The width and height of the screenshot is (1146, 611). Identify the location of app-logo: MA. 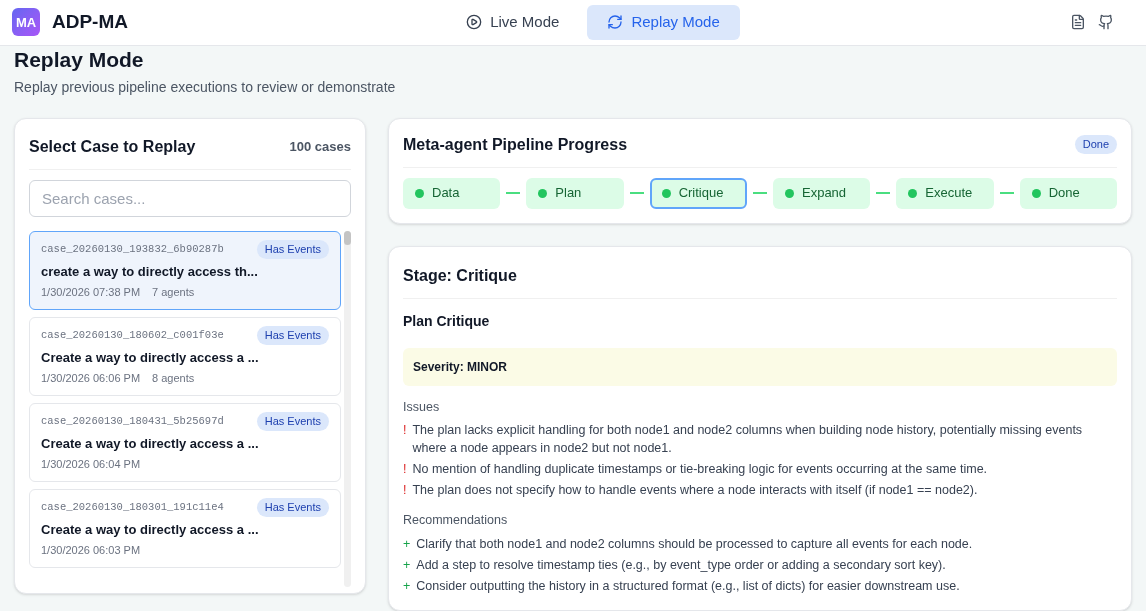
(26, 22).